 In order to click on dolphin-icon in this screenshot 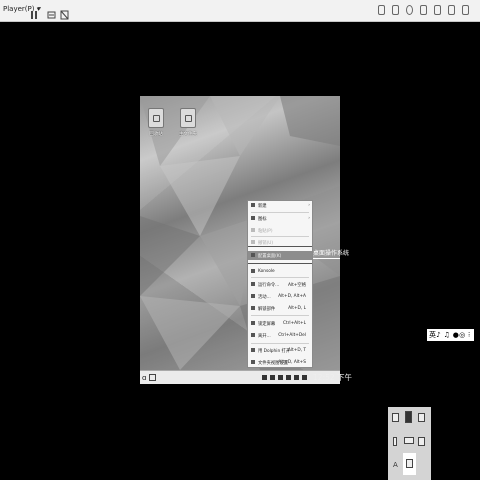, I will do `click(253, 350)`.